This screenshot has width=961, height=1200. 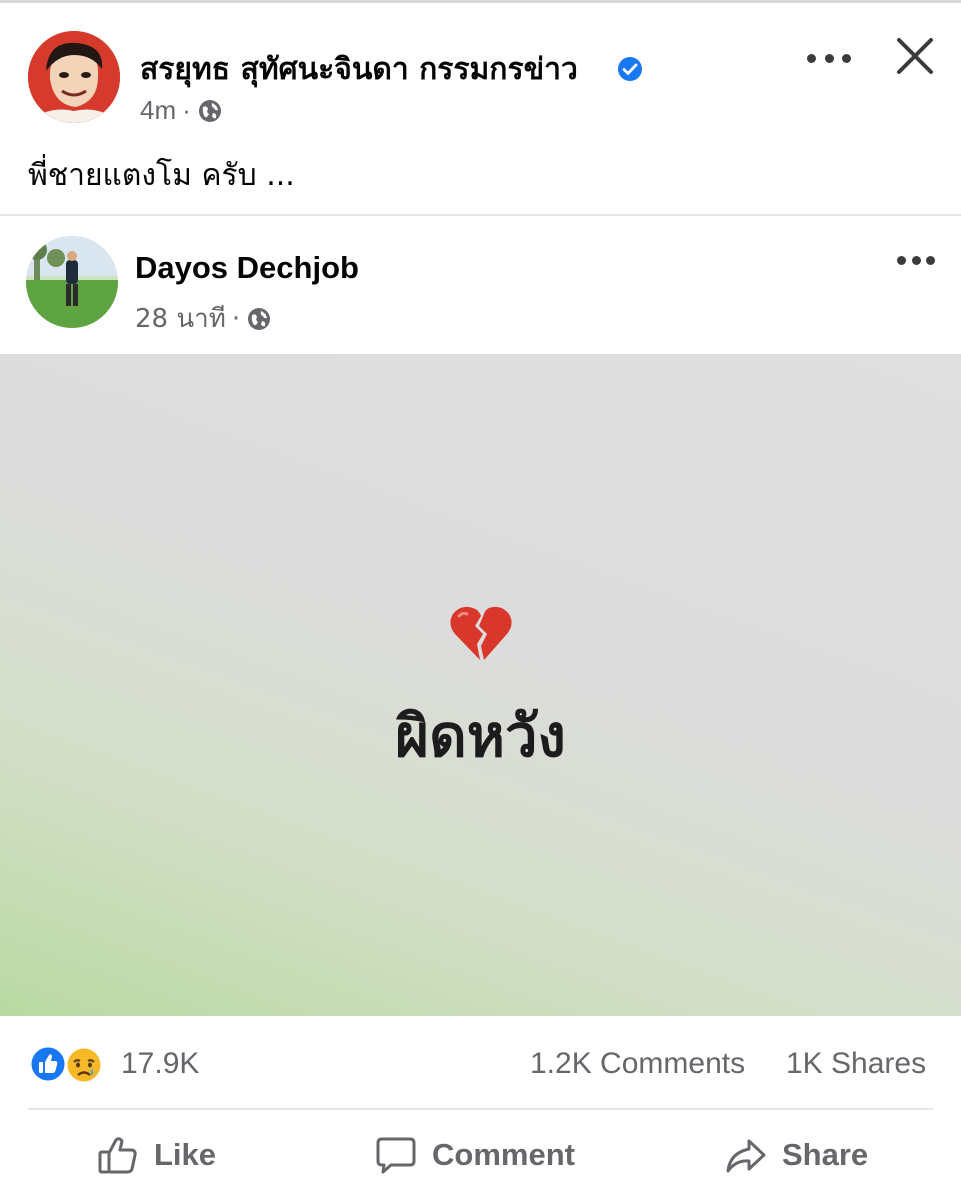 I want to click on shares-count: 1K Shares, so click(x=856, y=1064).